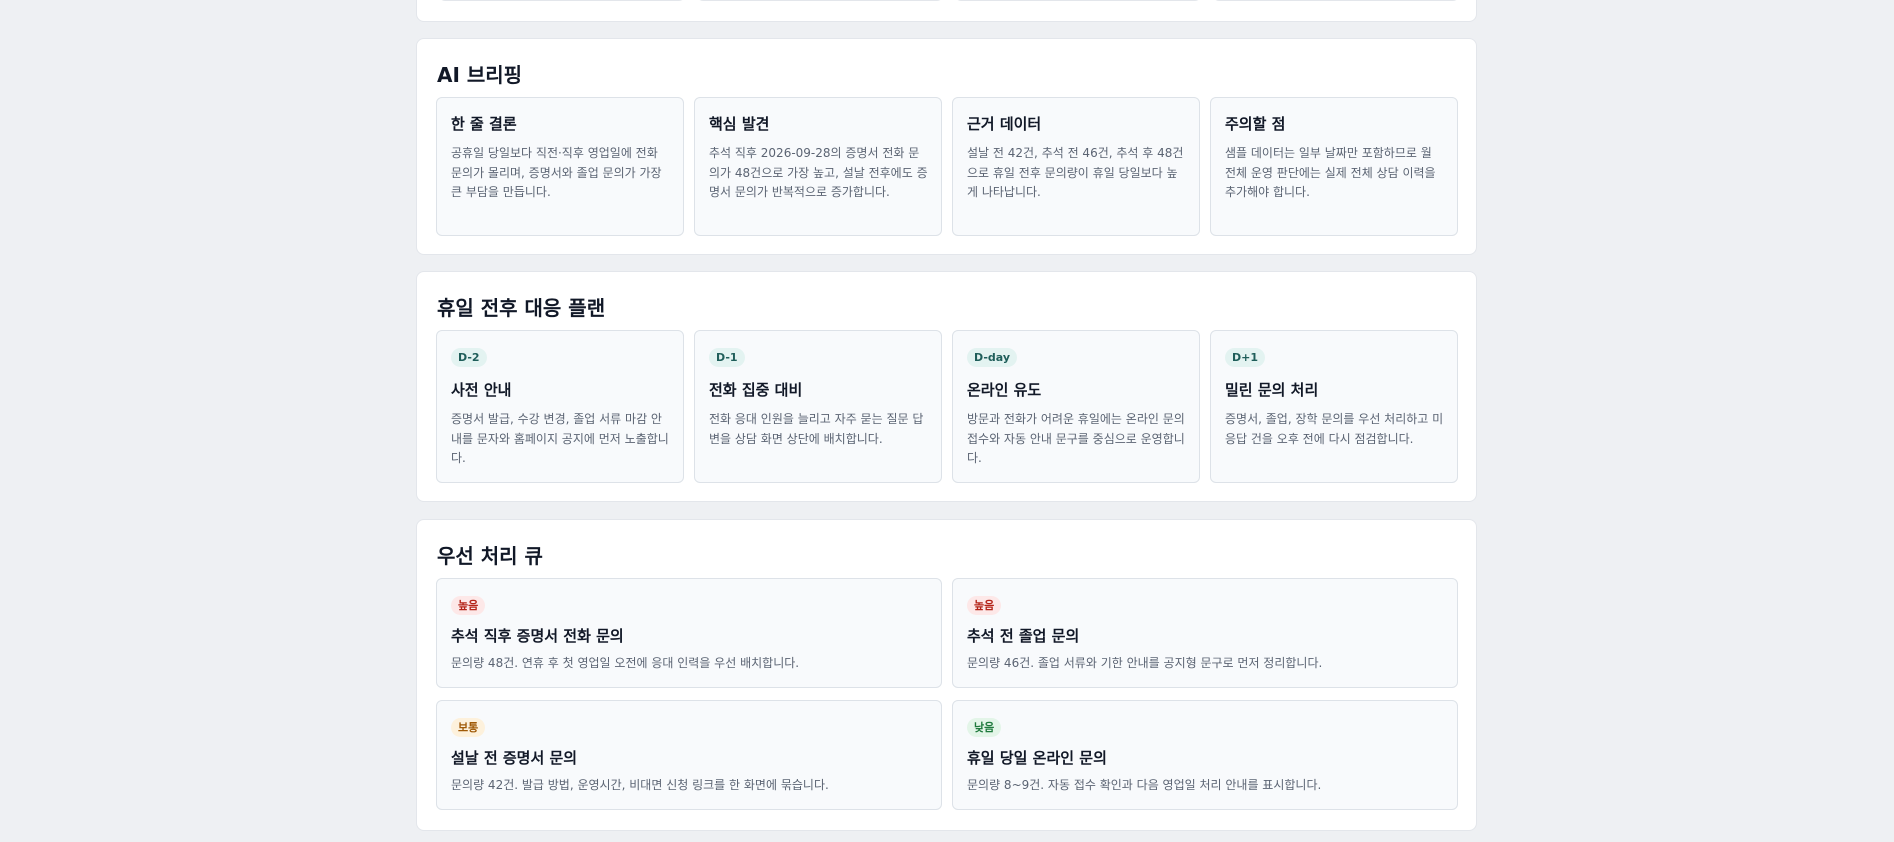  Describe the element at coordinates (1145, 663) in the screenshot. I see `queue-item-body: 문의량 46건. 졸업 서류와 기한 안내를 공지형 문구로 먼저 정리합니다.` at that location.